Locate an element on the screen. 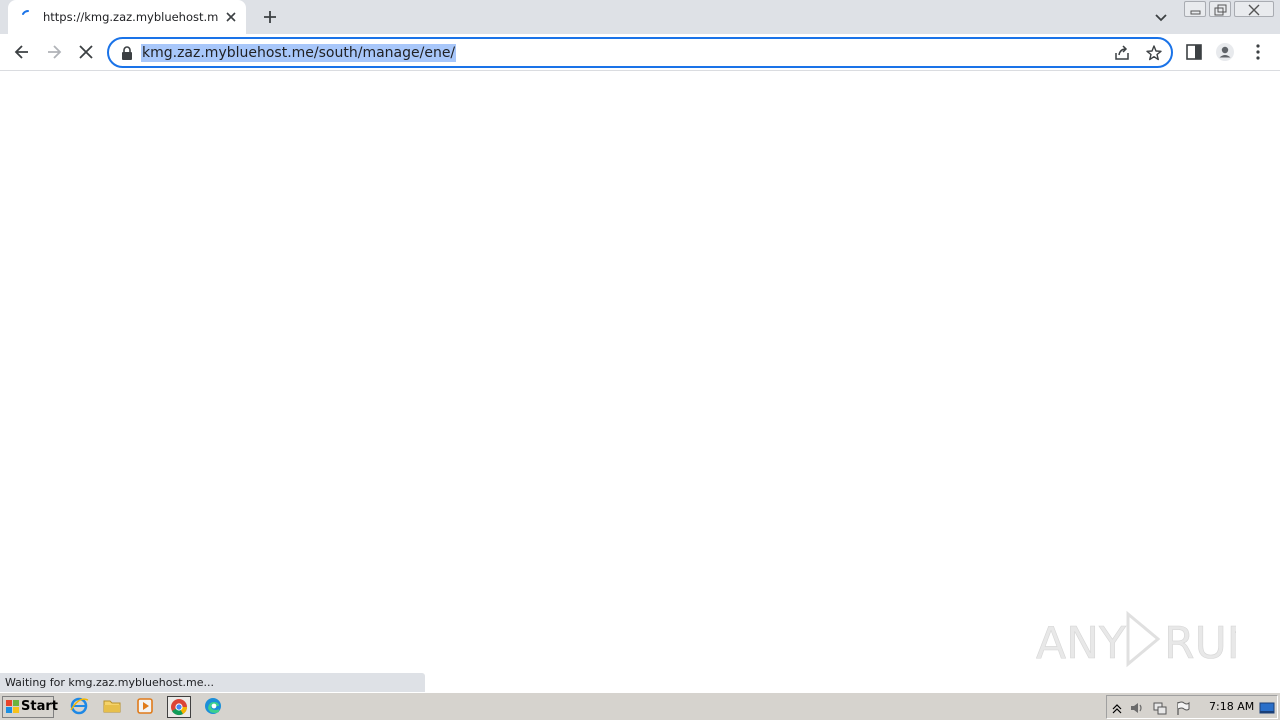 This screenshot has height=721, width=1280. svg-text: RUN is located at coordinates (1200, 643).